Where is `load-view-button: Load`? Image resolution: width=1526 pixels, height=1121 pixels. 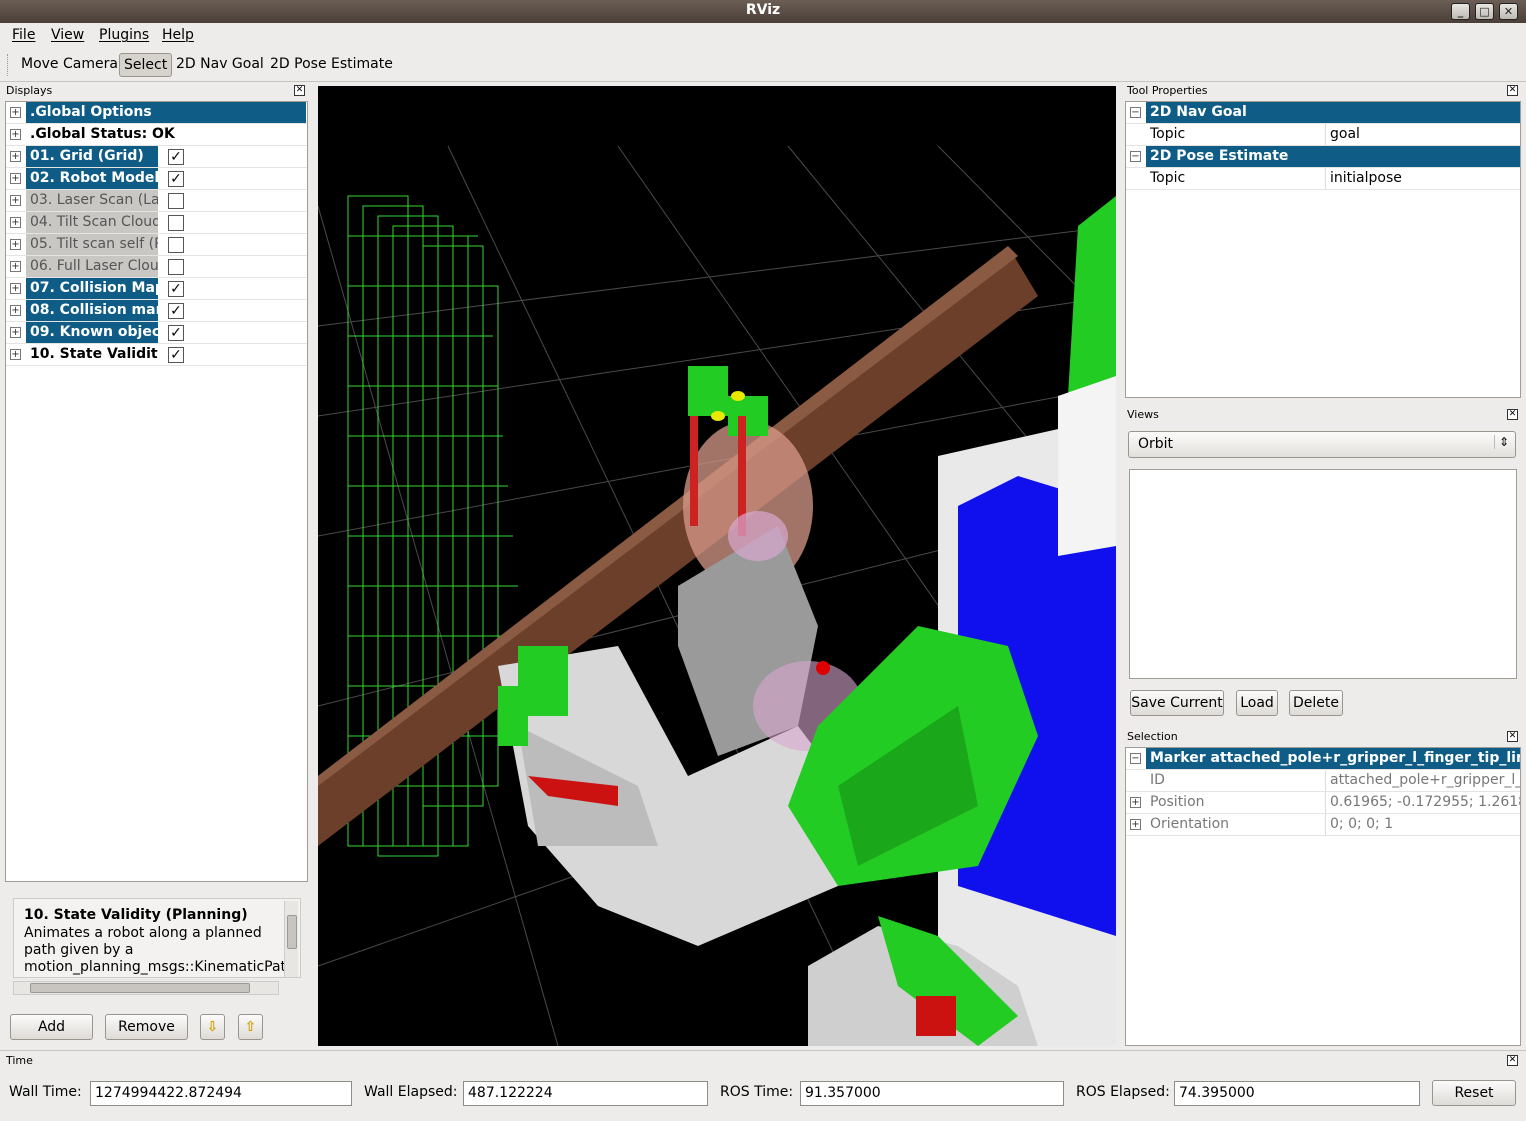 load-view-button: Load is located at coordinates (1257, 703).